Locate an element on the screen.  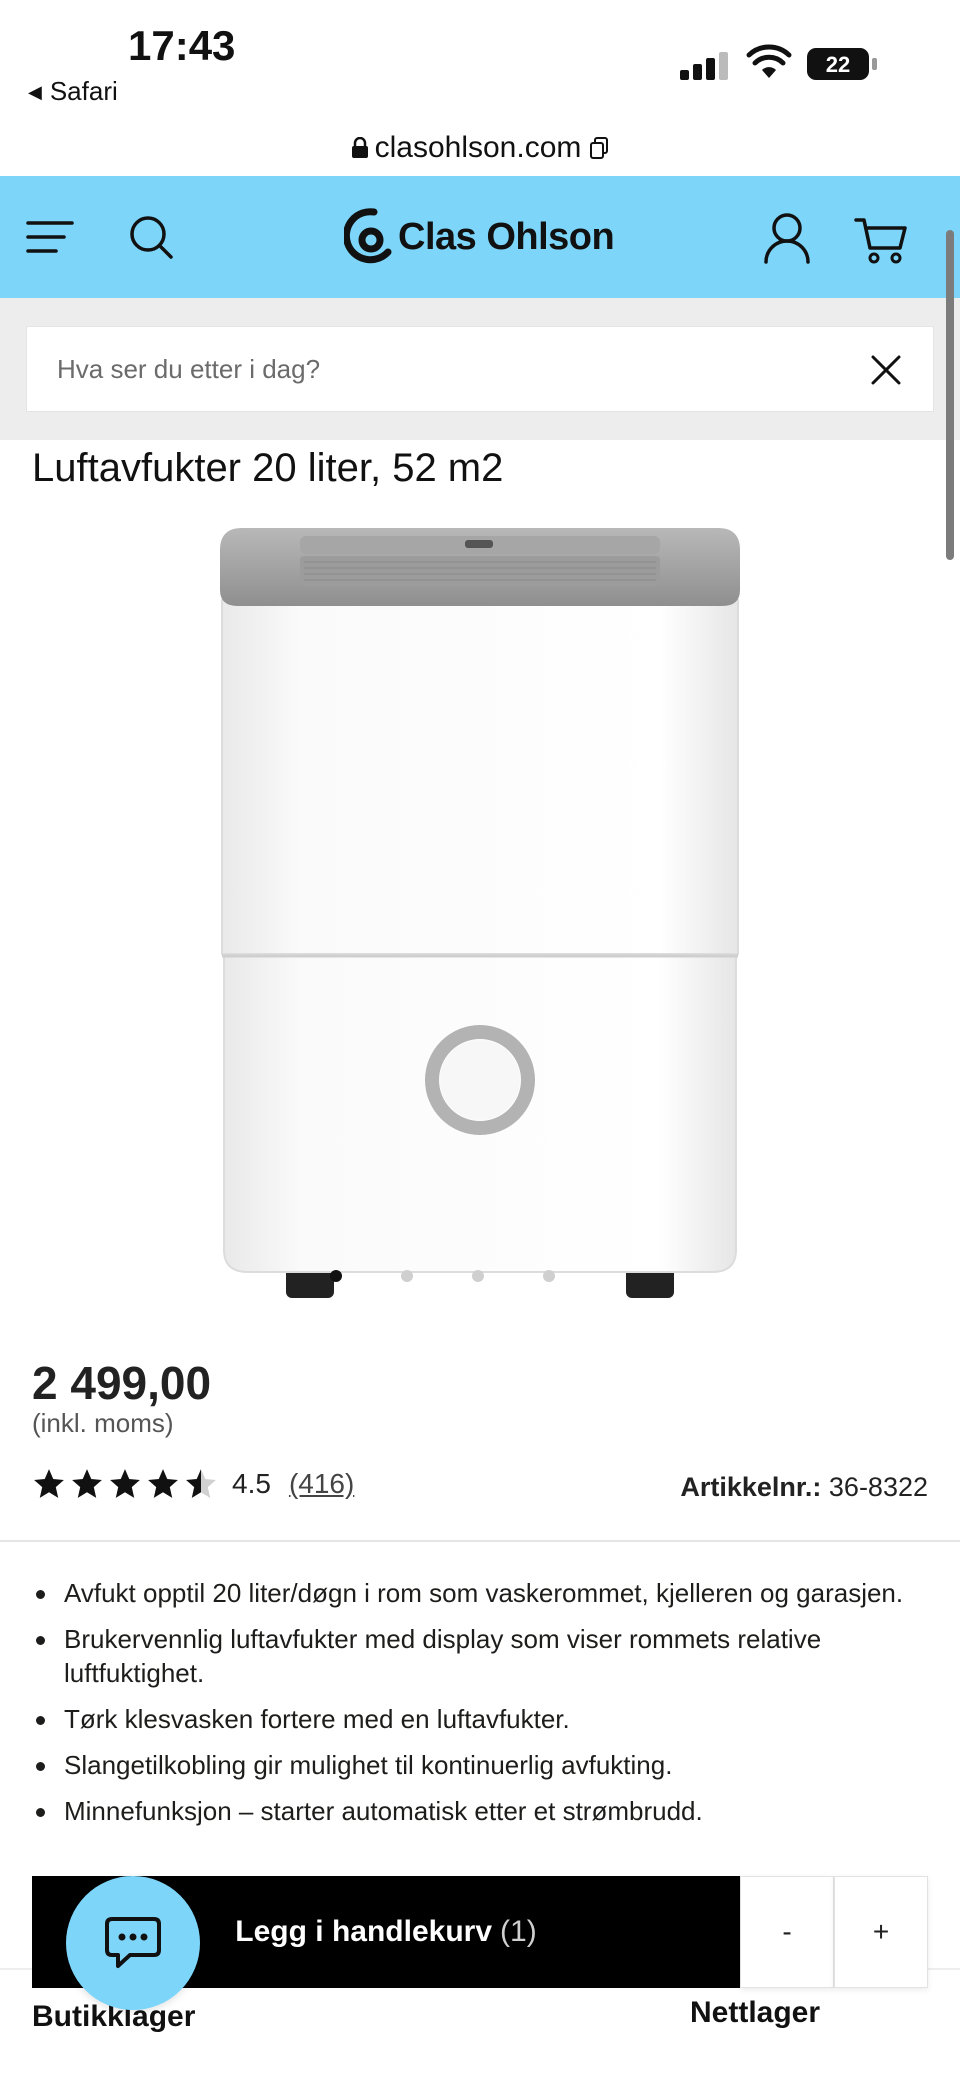
search-section is located at coordinates (480, 369).